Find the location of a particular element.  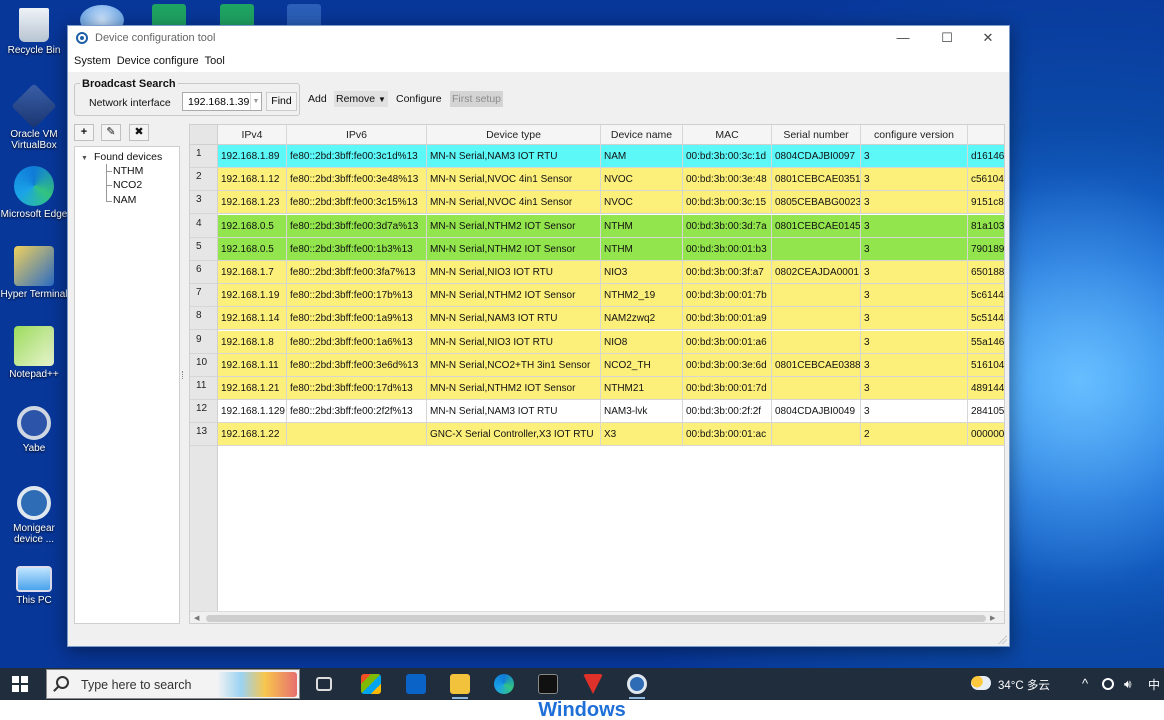

table-cell: 00:bd:3b:00:3c:15 is located at coordinates (727, 203).